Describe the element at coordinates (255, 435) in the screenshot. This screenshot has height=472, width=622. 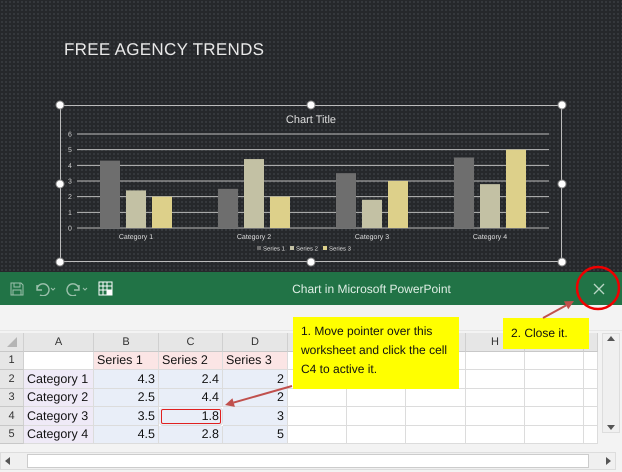
I see `table-cell: 5` at that location.